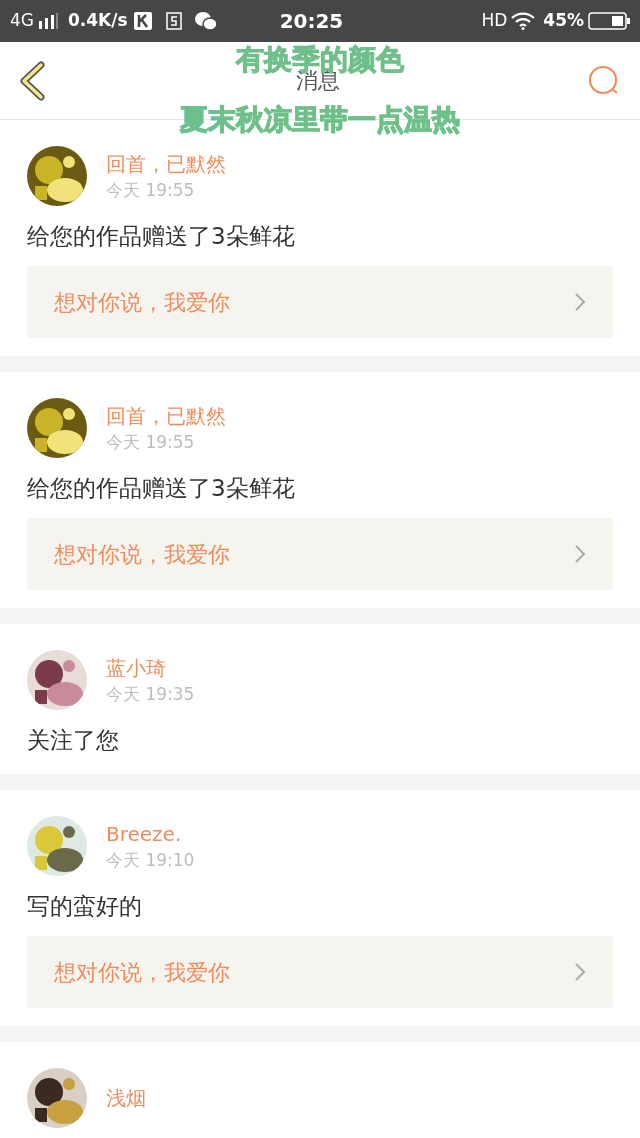  Describe the element at coordinates (150, 694) in the screenshot. I see `message-time: 今天 19:35` at that location.